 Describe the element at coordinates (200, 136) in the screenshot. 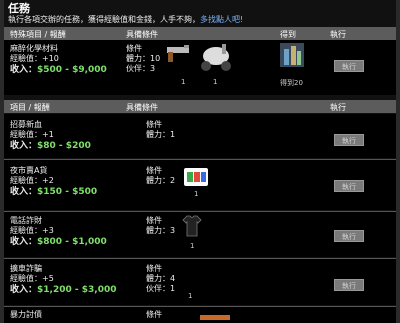

I see `task-row: 招募新血 經驗值：+1 收入：$80 - $200 條件 體力：1 執行` at that location.